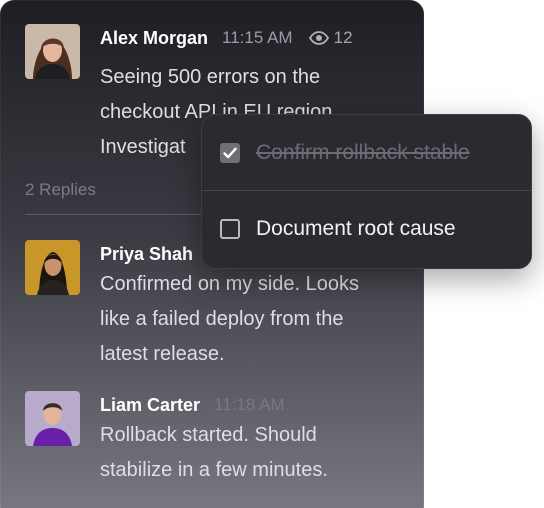  What do you see at coordinates (230, 284) in the screenshot?
I see `message-line: Confirmed on my side. Looks` at bounding box center [230, 284].